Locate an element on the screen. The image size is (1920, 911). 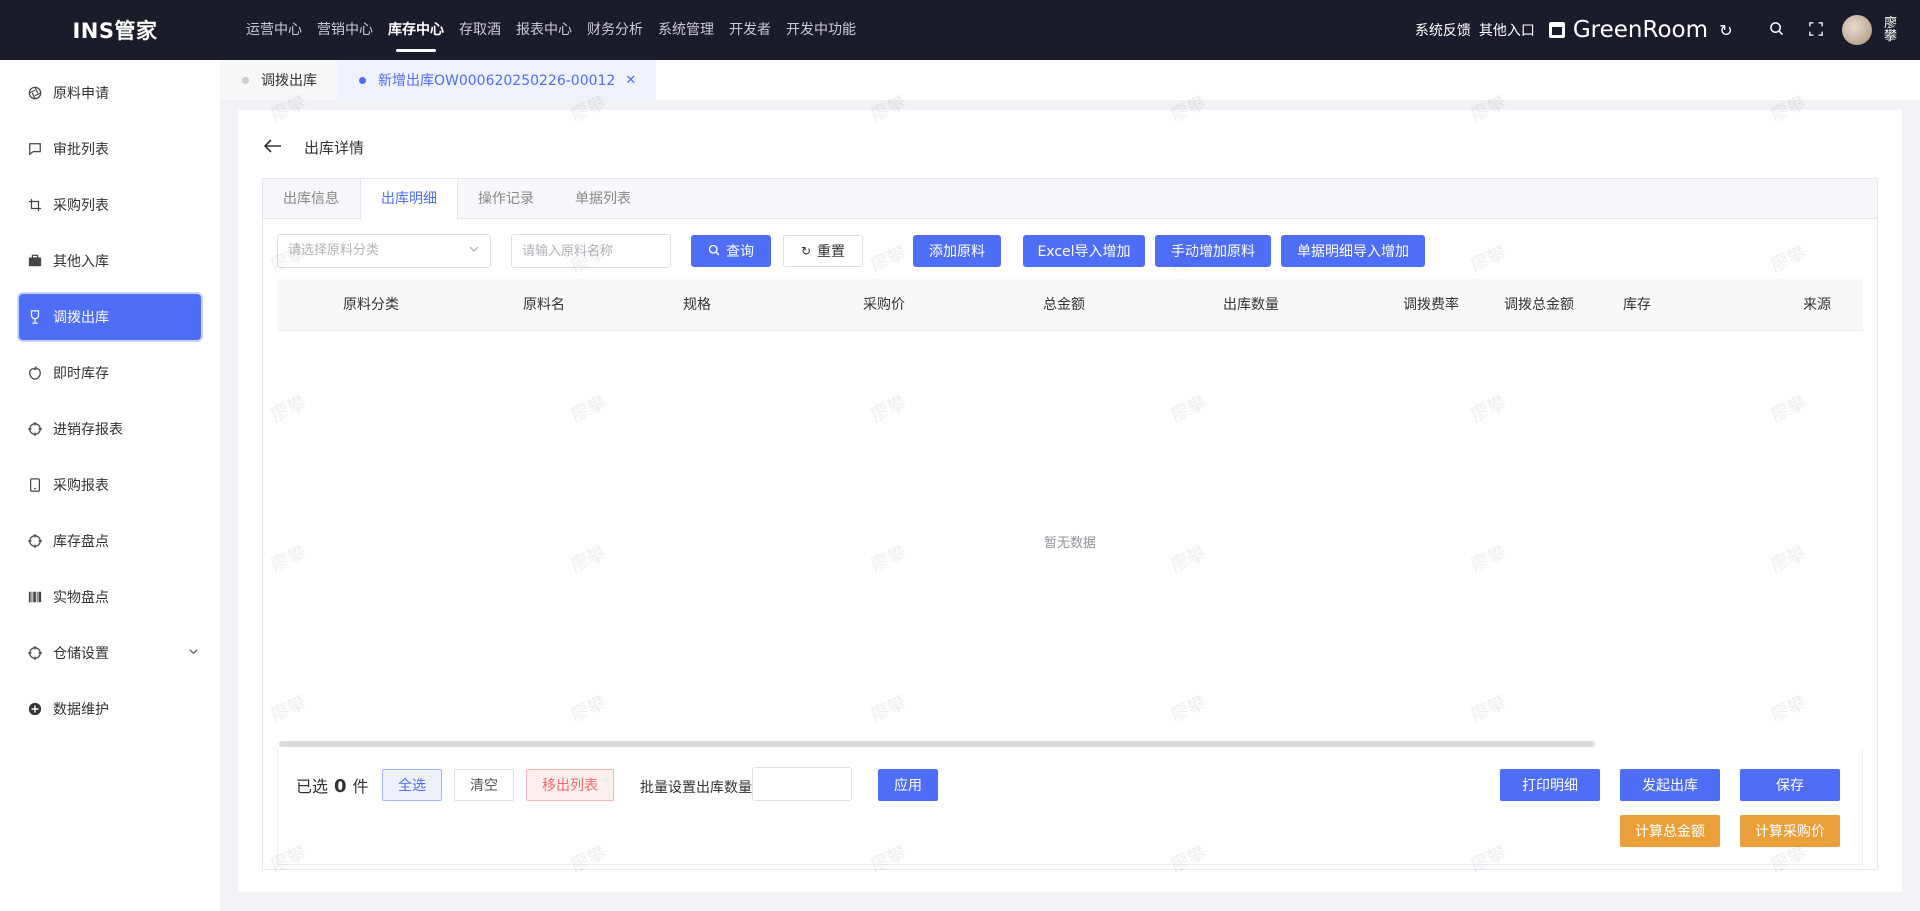
feedback-link: 系统反馈 is located at coordinates (1443, 30).